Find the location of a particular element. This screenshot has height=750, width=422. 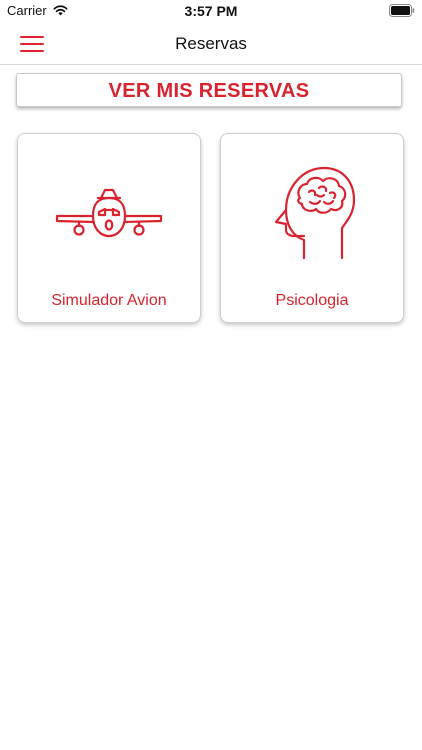

battery-icon is located at coordinates (402, 10).